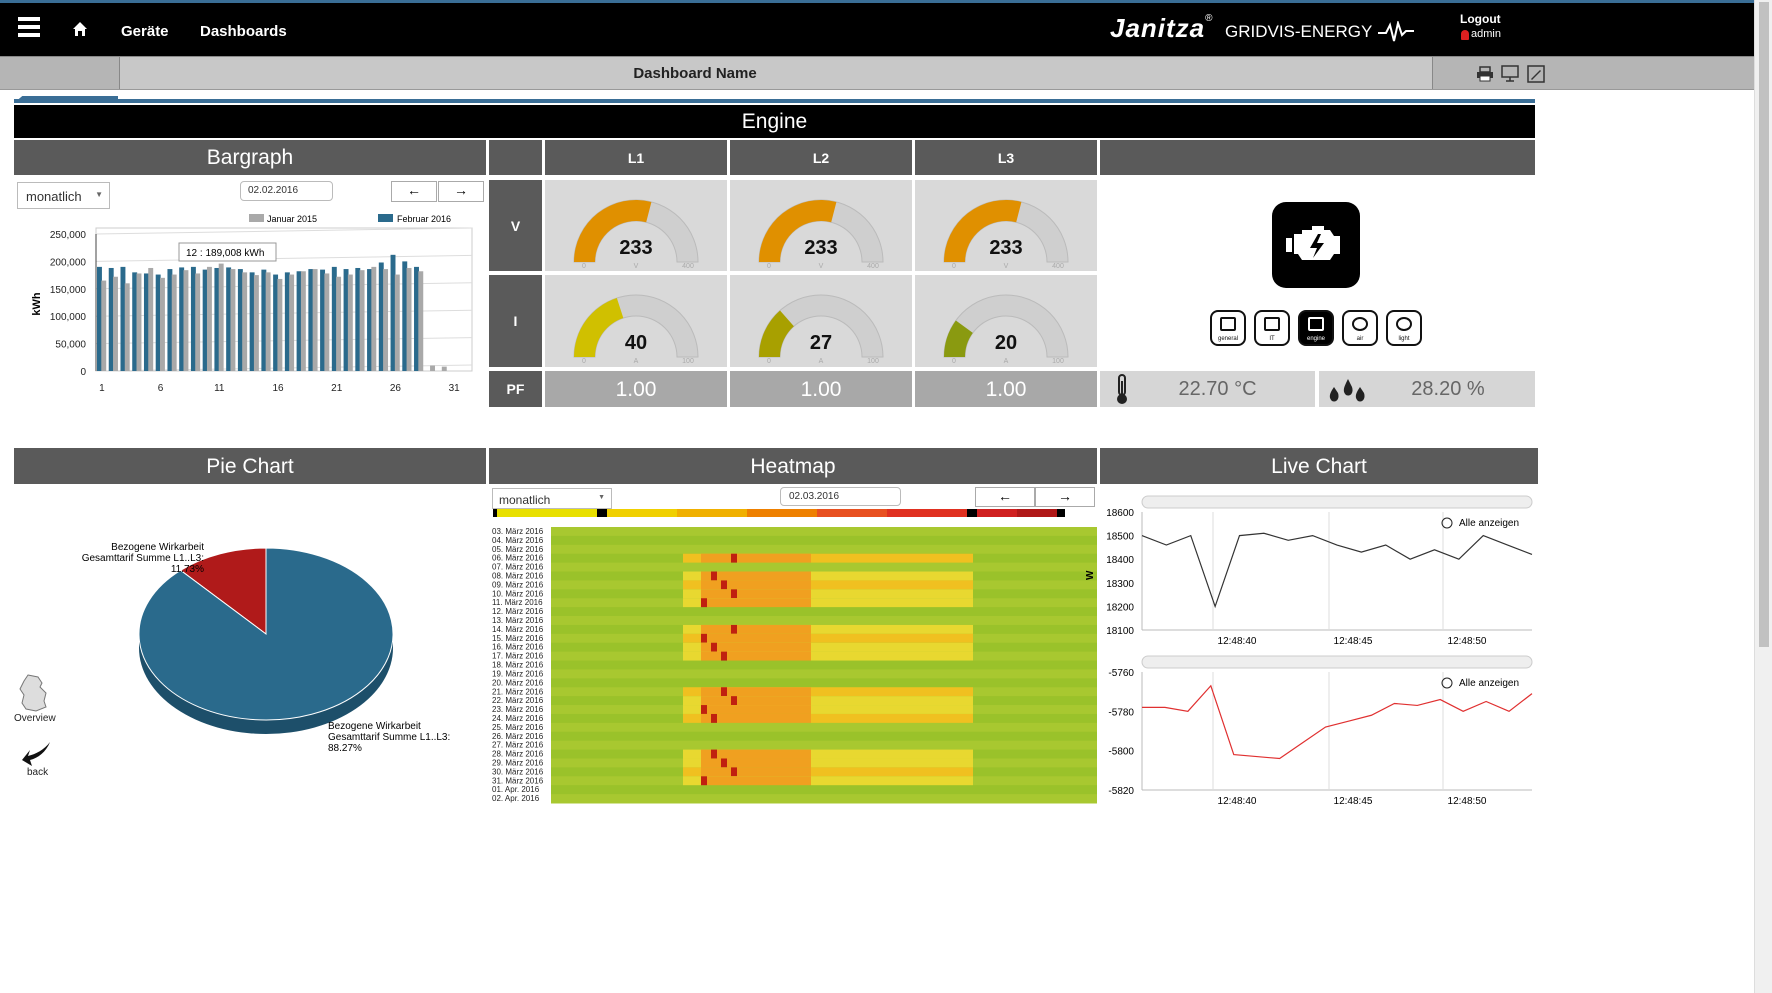 This screenshot has height=993, width=1772. Describe the element at coordinates (820, 248) in the screenshot. I see `gauge-value: 233` at that location.